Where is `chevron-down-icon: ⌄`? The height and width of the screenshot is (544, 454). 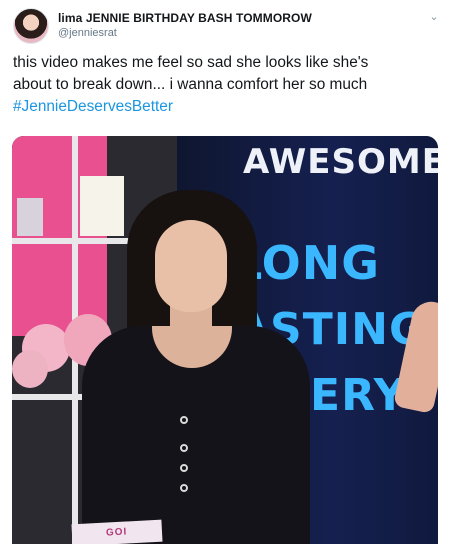
chevron-down-icon: ⌄ is located at coordinates (434, 17).